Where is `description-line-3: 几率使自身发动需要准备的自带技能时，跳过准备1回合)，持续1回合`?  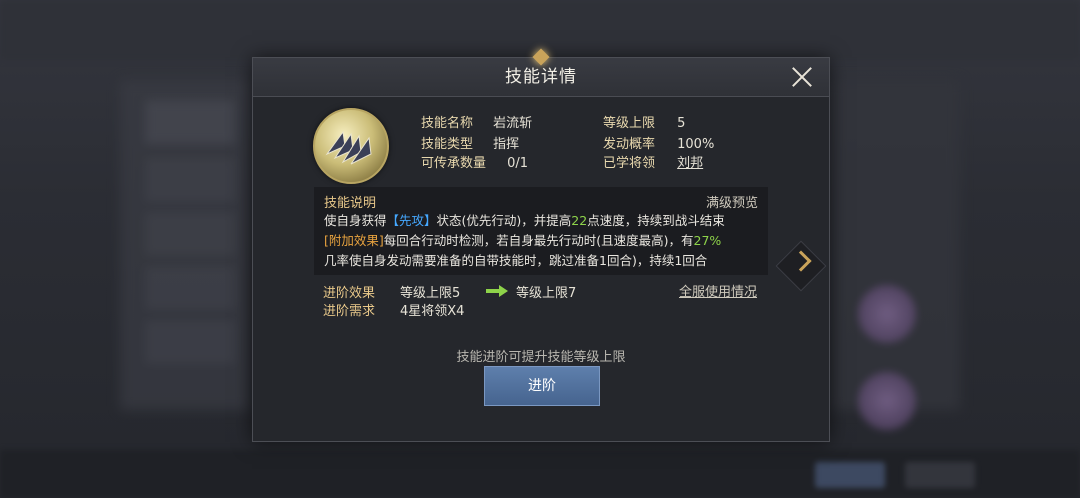 description-line-3: 几率使自身发动需要准备的自带技能时，跳过准备1回合)，持续1回合 is located at coordinates (515, 259).